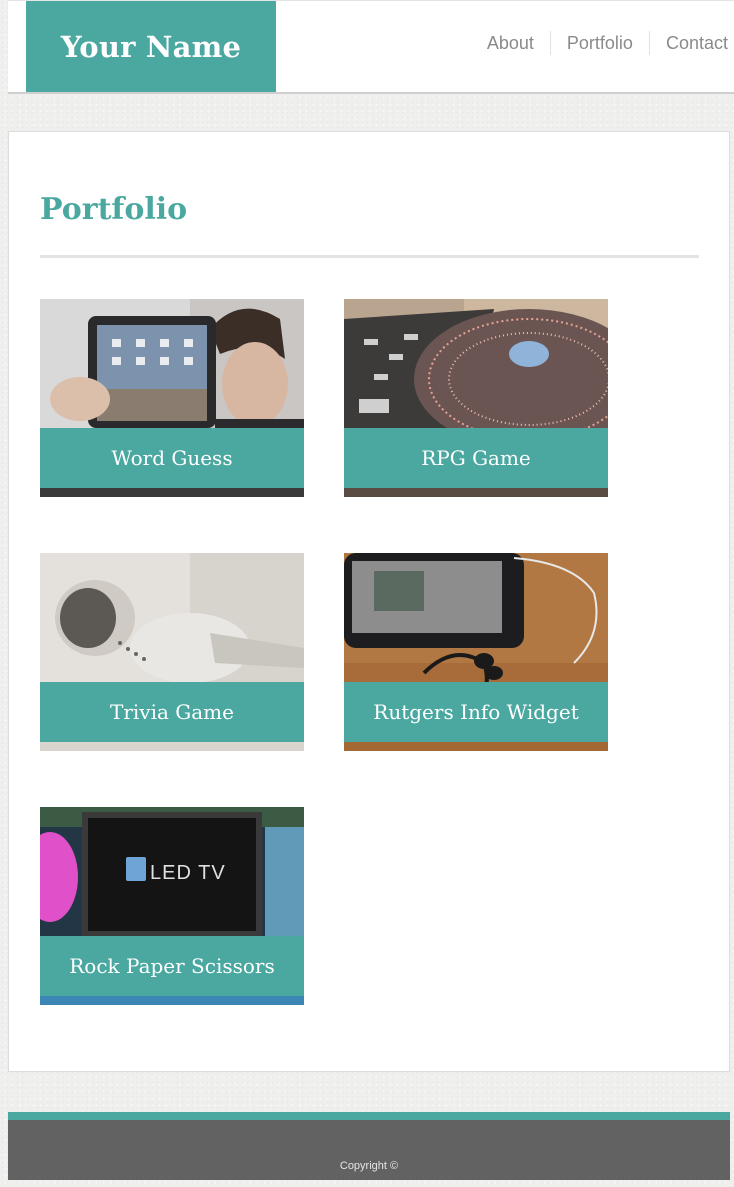 This screenshot has width=734, height=1187. Describe the element at coordinates (172, 458) in the screenshot. I see `portfolio-item-caption: Word Guess` at that location.